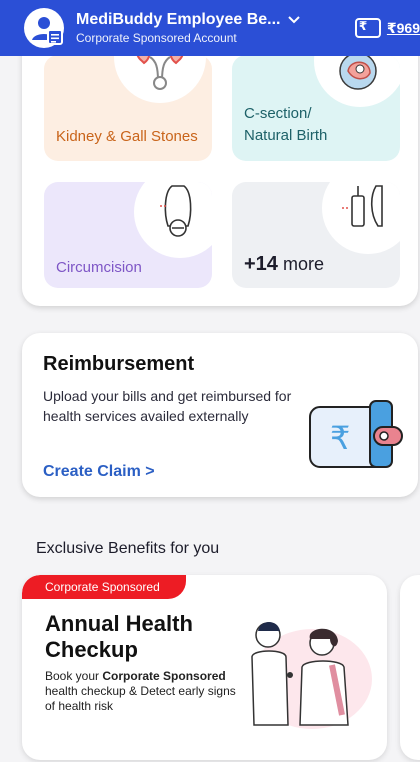 Image resolution: width=420 pixels, height=762 pixels. Describe the element at coordinates (316, 235) in the screenshot. I see `procedure-tile-more: +14 more` at that location.